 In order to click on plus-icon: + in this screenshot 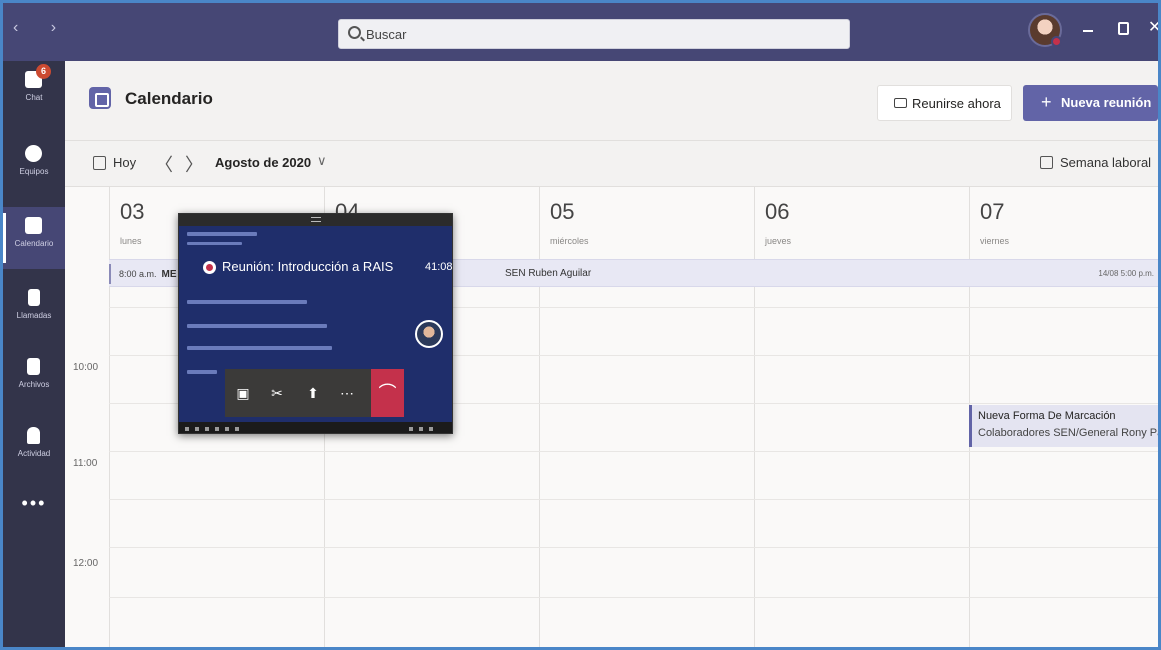, I will do `click(1046, 102)`.